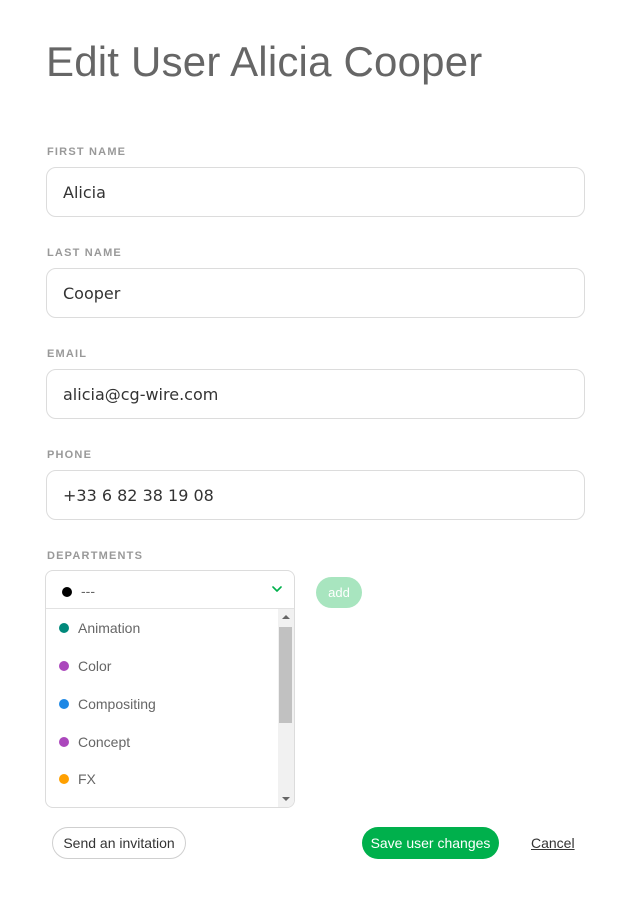 This screenshot has height=900, width=629. I want to click on email-input, so click(315, 394).